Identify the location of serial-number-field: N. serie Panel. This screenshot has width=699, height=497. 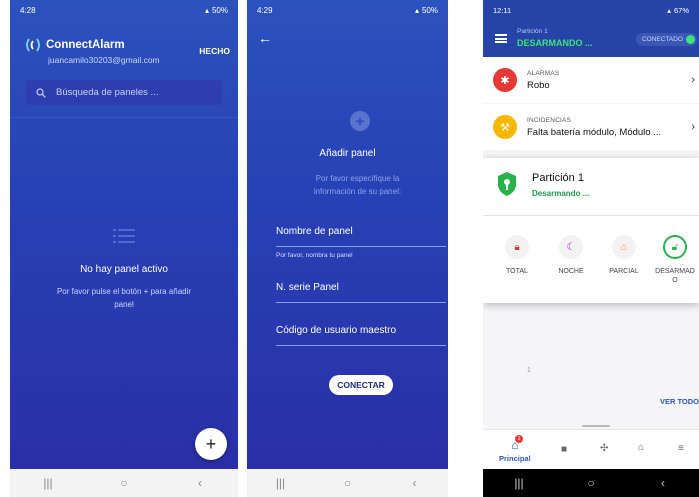
(361, 292).